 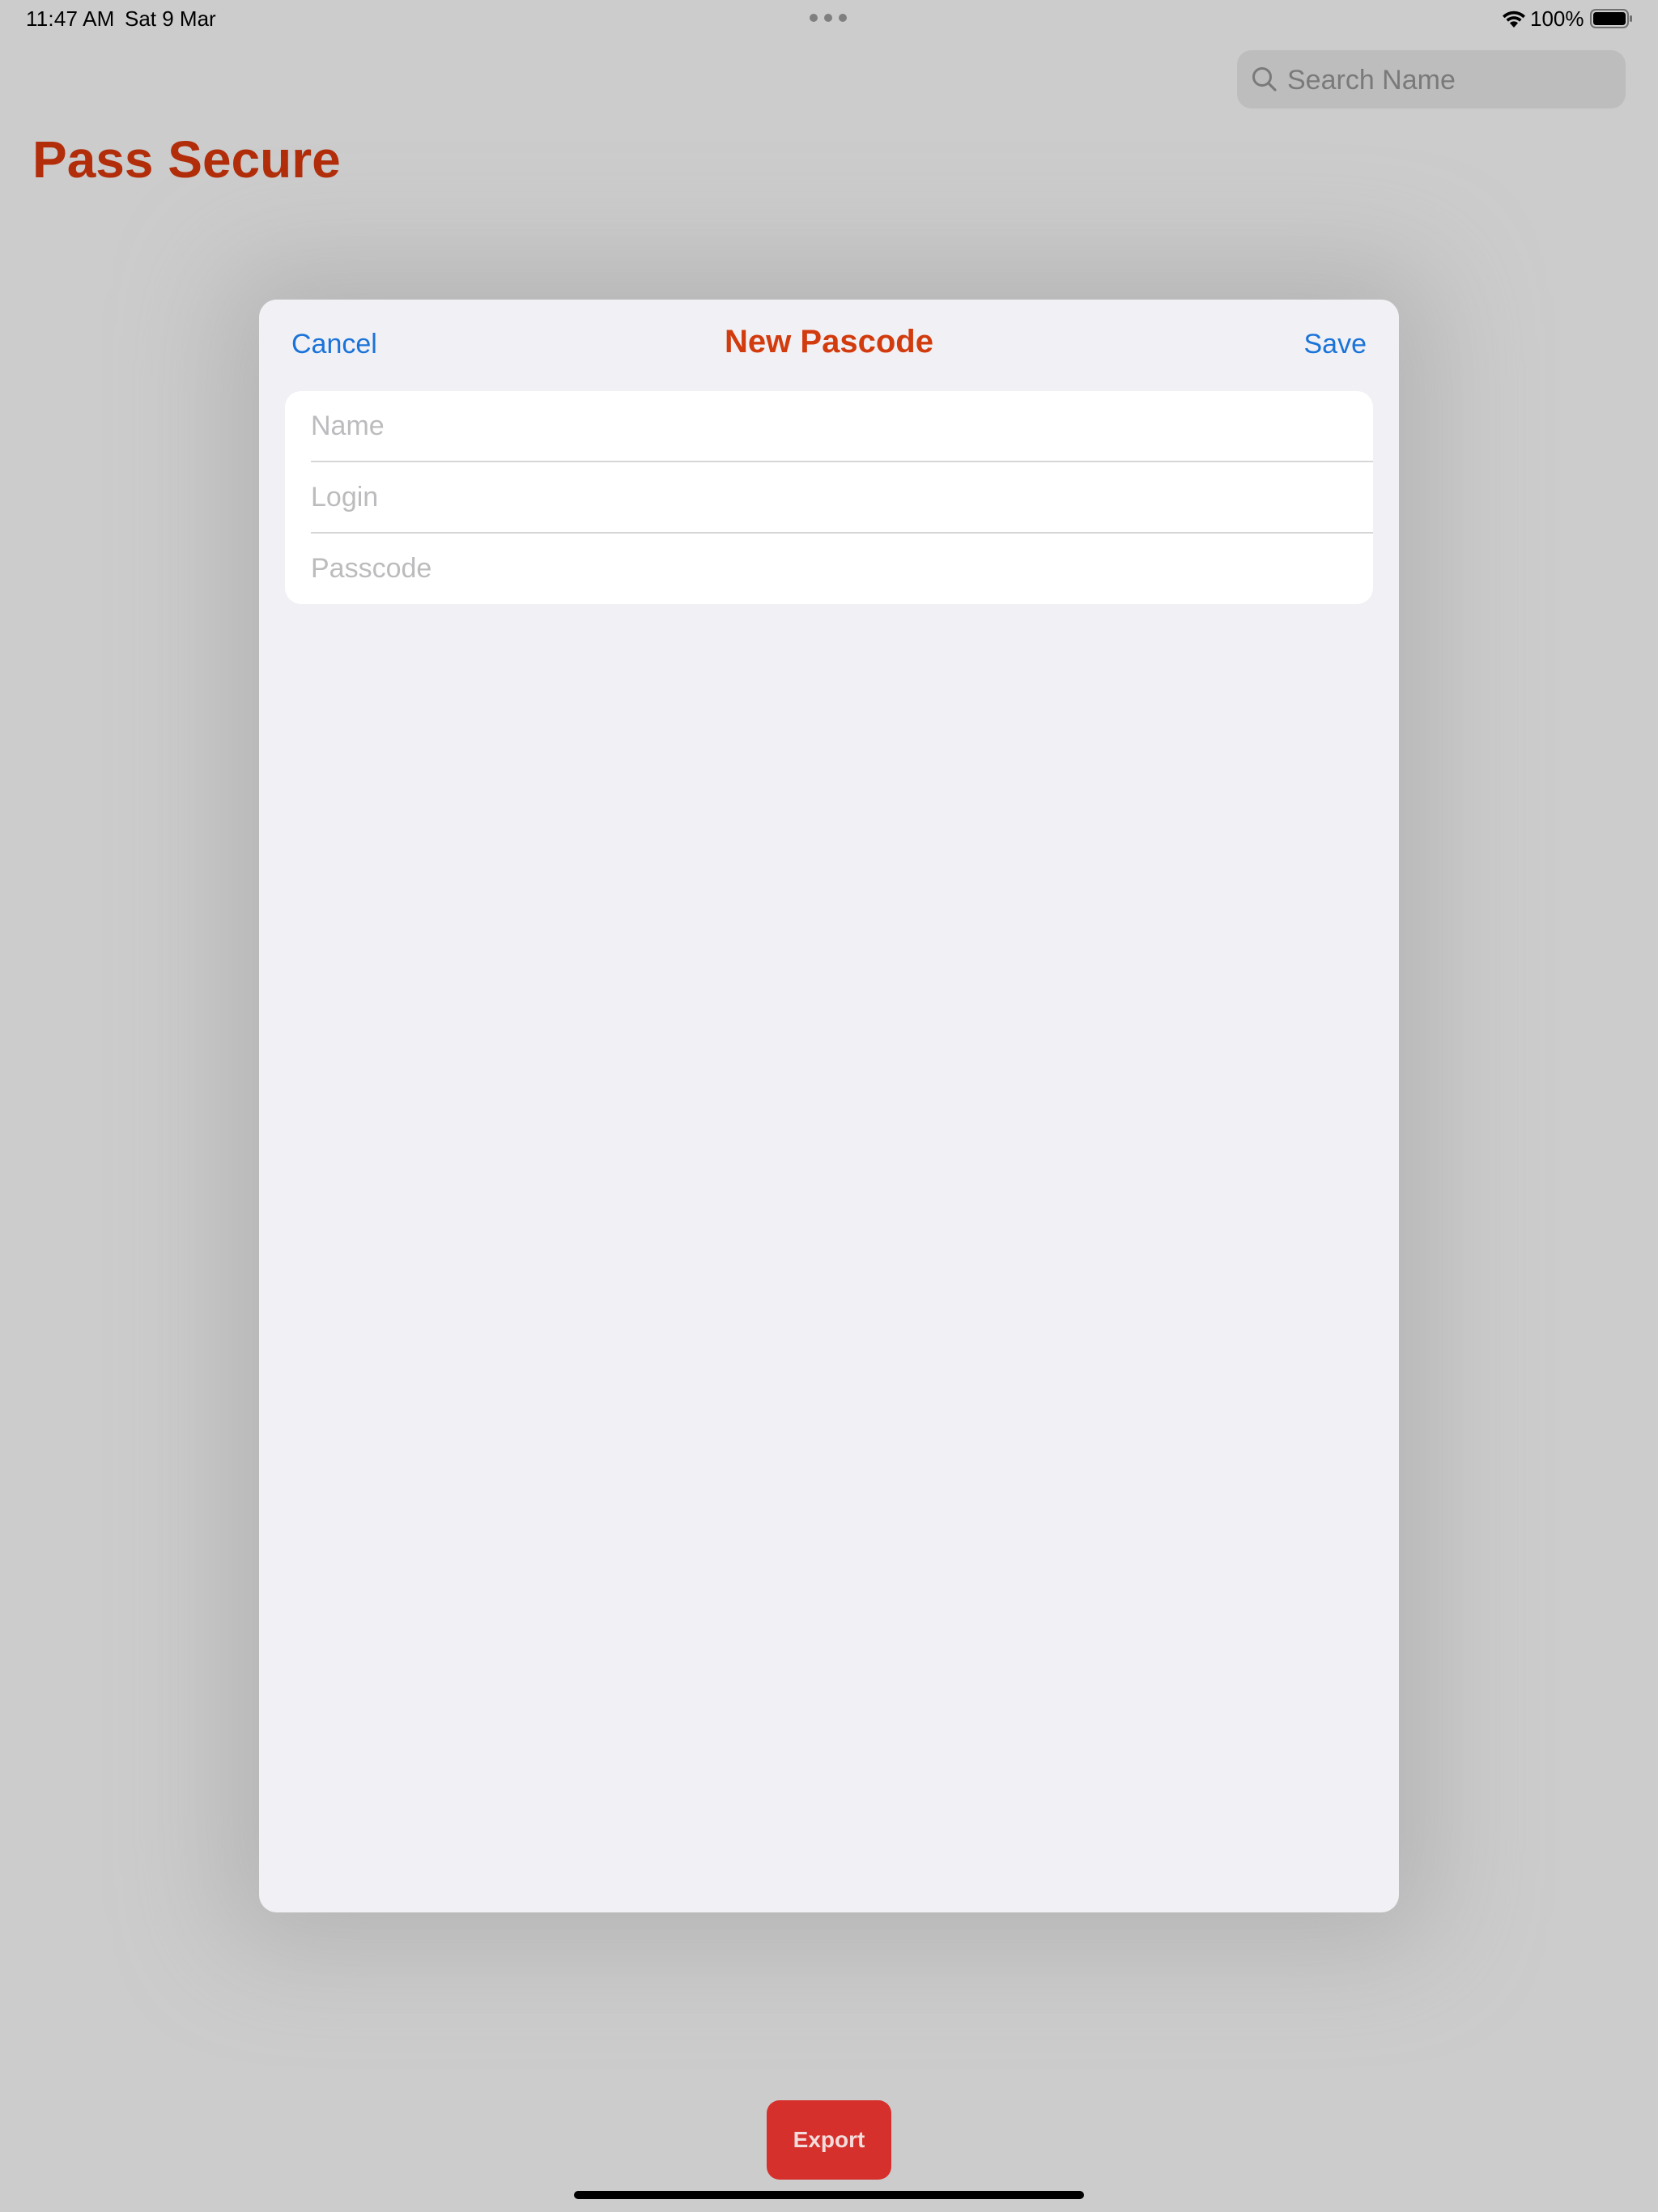 What do you see at coordinates (70, 19) in the screenshot?
I see `status-time: 11:47 AM` at bounding box center [70, 19].